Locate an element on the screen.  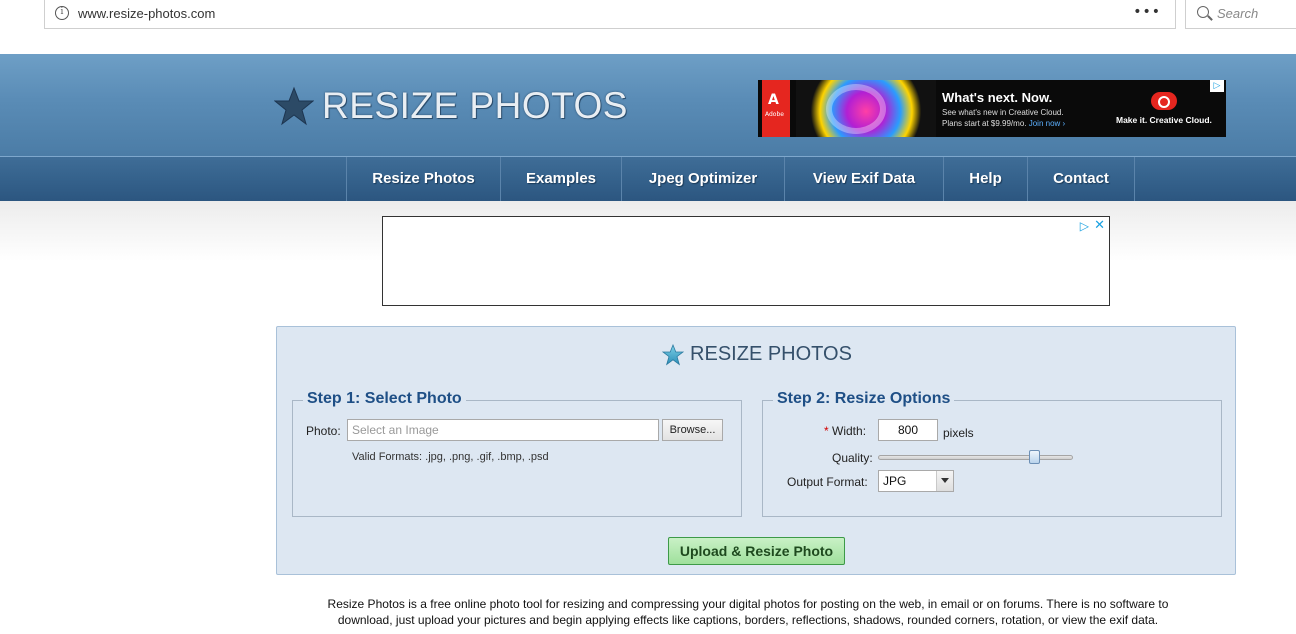
search-placeholder: Search is located at coordinates (1238, 13).